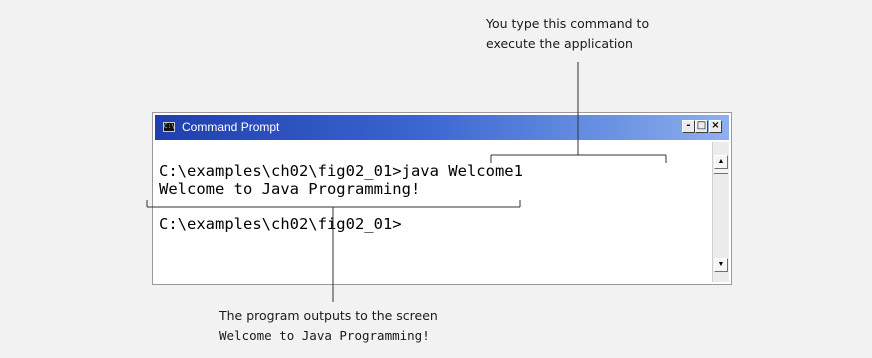 This screenshot has width=872, height=358. Describe the element at coordinates (290, 189) in the screenshot. I see `console-line-output: Welcome to Java Programming!` at that location.